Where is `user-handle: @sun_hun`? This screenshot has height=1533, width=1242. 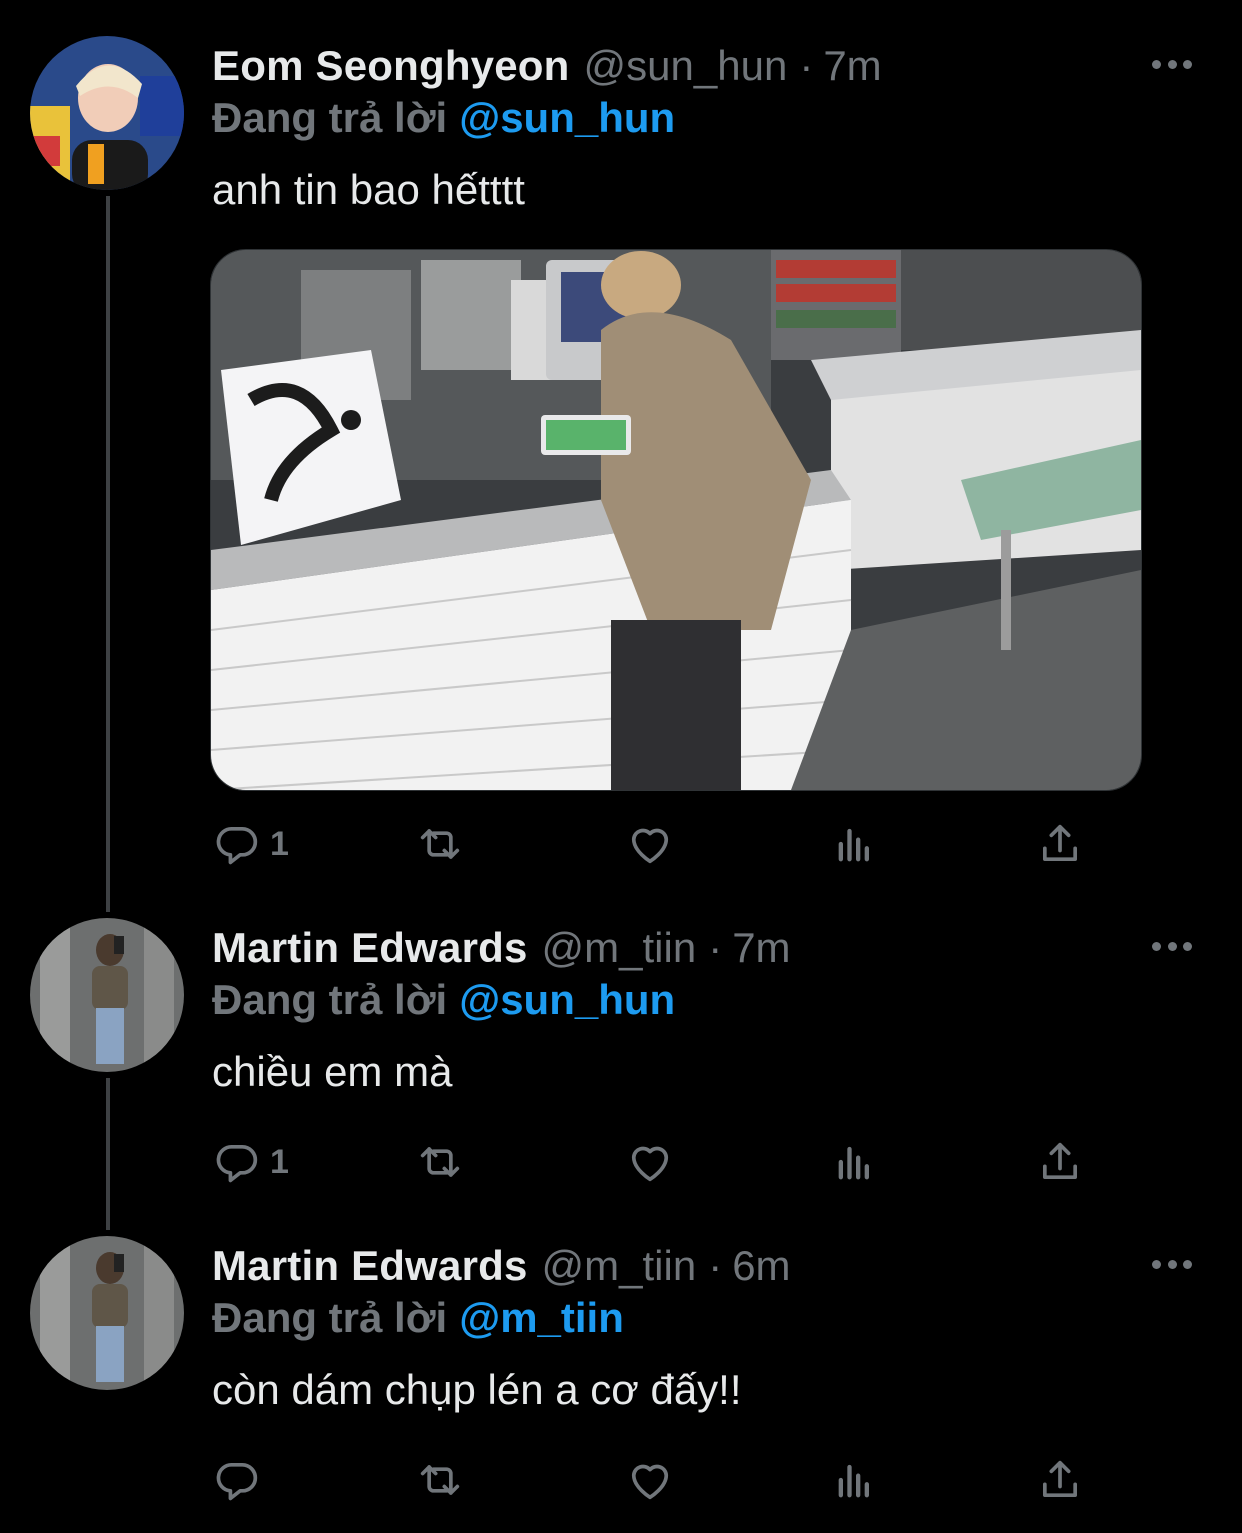 user-handle: @sun_hun is located at coordinates (686, 66).